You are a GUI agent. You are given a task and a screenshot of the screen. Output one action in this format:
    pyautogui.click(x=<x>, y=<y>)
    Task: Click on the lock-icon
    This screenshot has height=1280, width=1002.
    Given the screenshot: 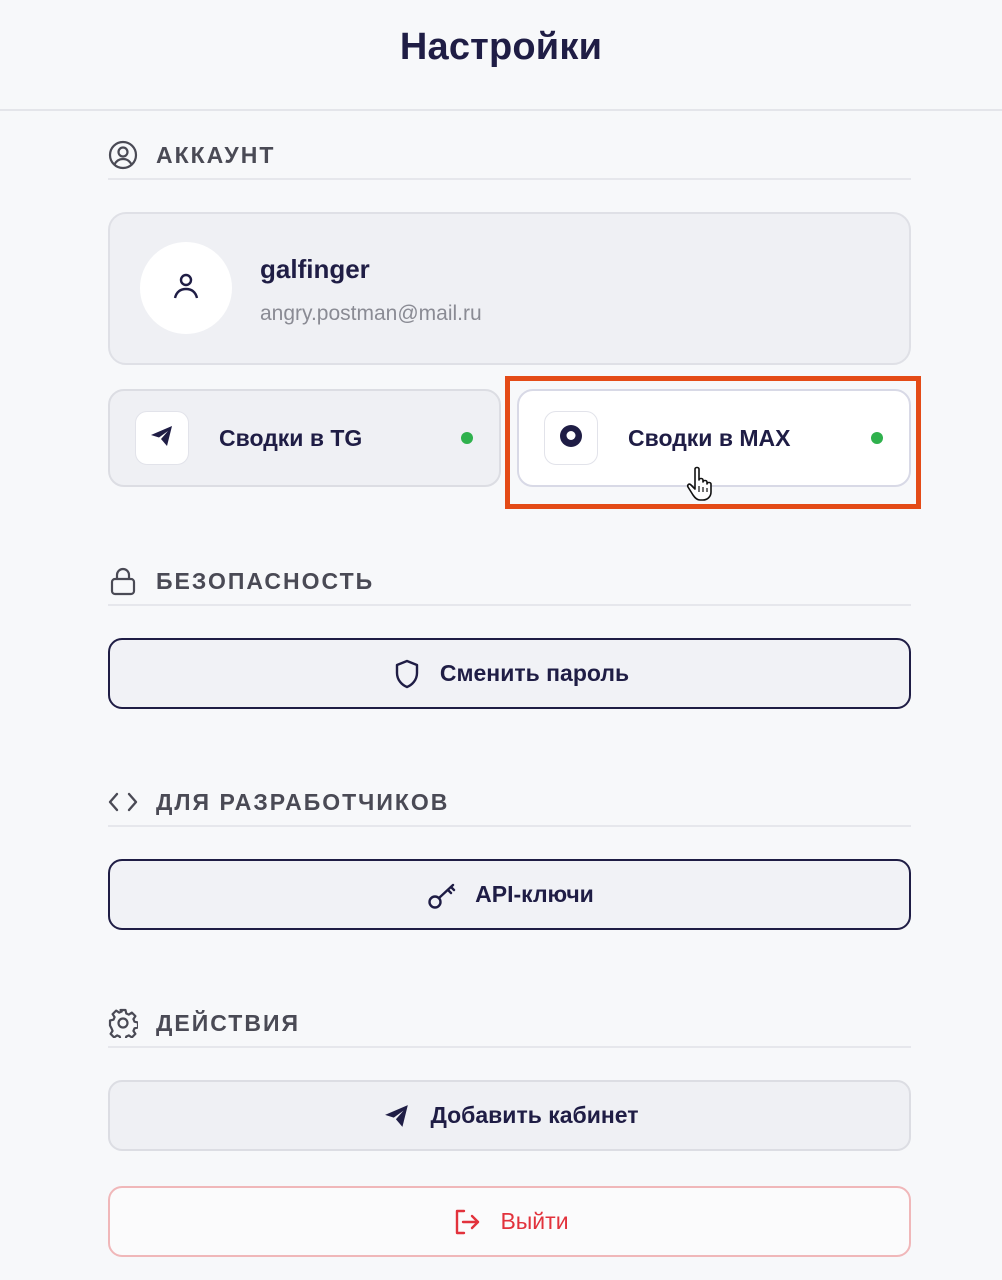 What is the action you would take?
    pyautogui.click(x=123, y=581)
    